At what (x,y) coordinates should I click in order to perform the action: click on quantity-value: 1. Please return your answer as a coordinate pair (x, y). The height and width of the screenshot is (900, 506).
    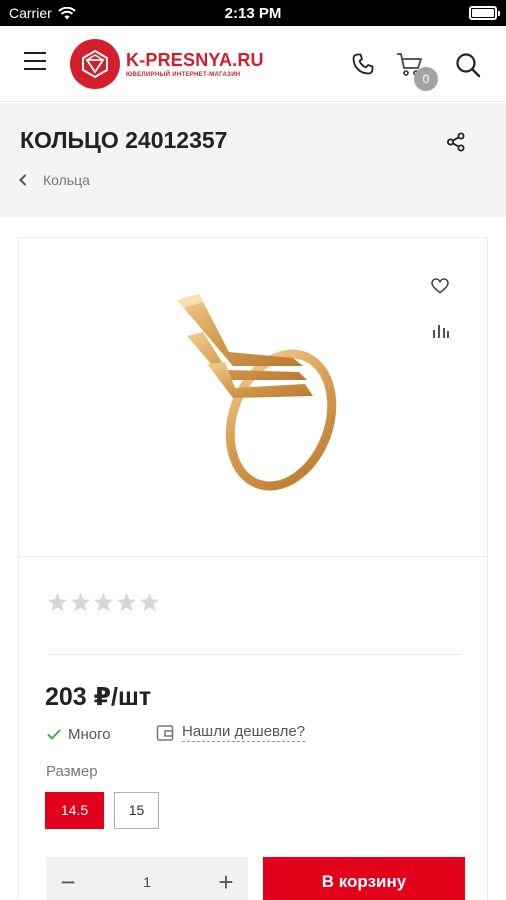
    Looking at the image, I should click on (147, 878).